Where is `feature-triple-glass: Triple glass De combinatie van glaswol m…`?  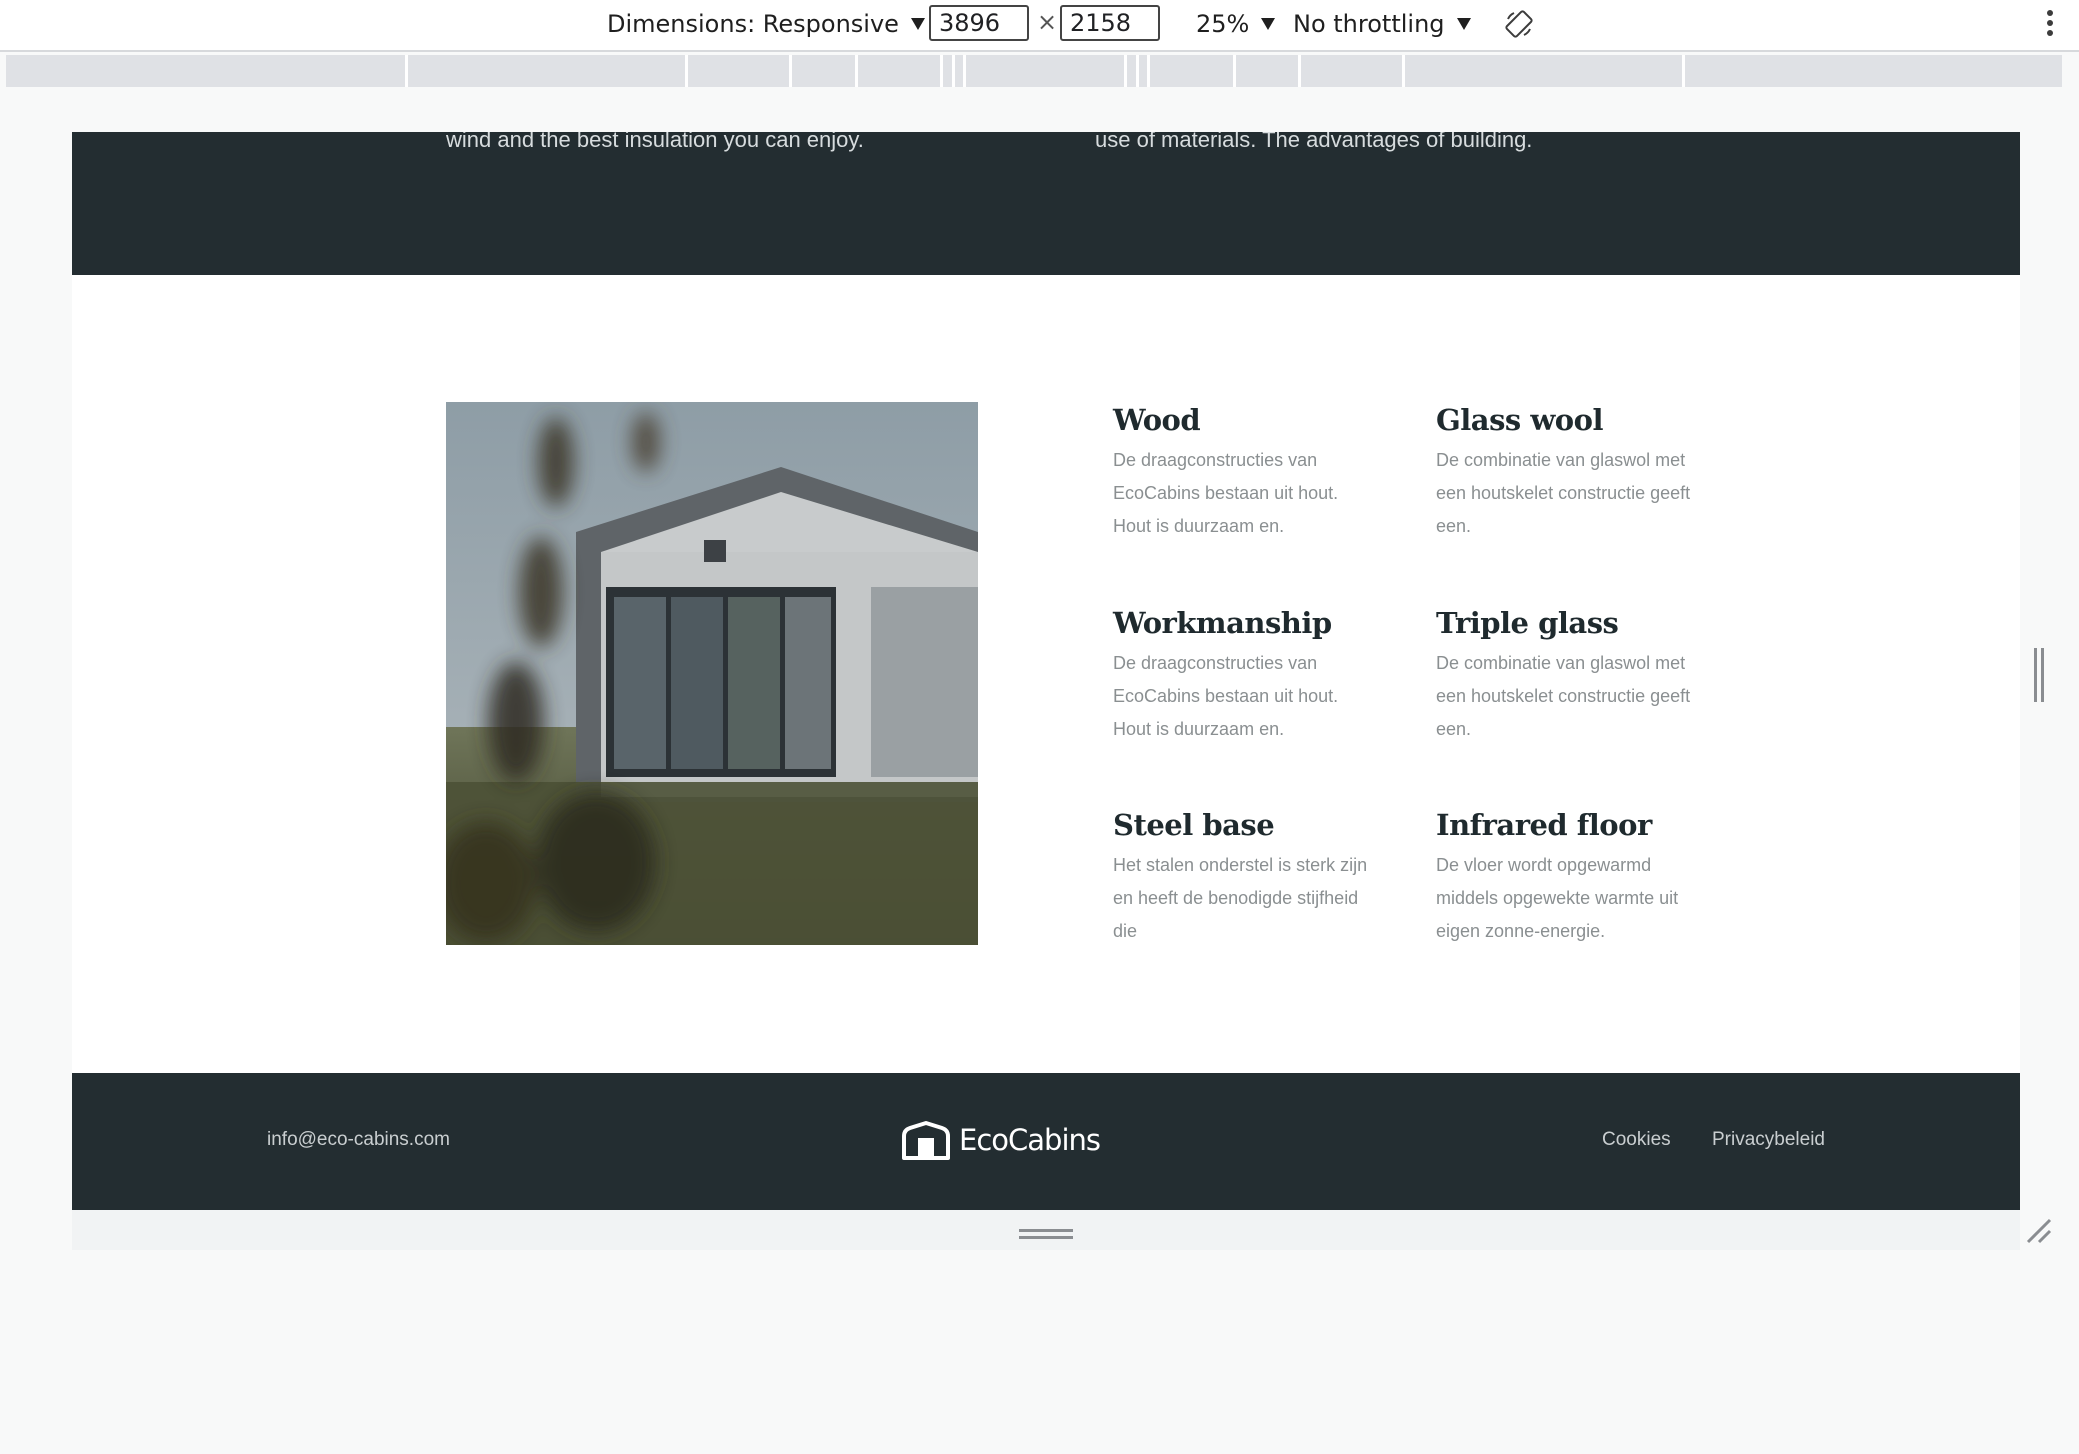 feature-triple-glass: Triple glass De combinatie van glaswol m… is located at coordinates (1566, 674).